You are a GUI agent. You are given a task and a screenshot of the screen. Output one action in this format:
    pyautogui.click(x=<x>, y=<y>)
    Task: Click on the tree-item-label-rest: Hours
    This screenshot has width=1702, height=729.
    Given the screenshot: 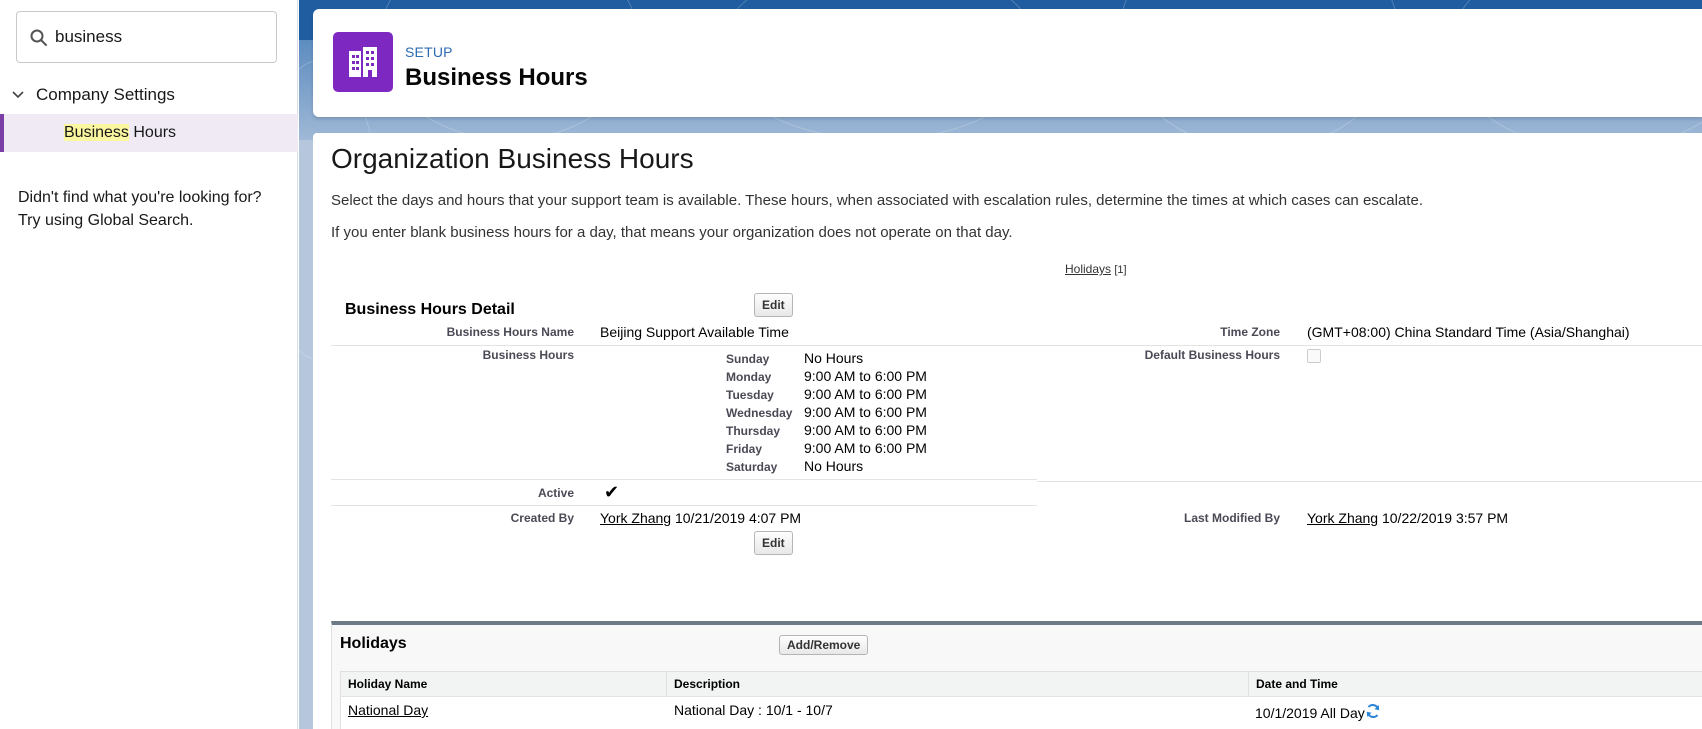 What is the action you would take?
    pyautogui.click(x=152, y=132)
    